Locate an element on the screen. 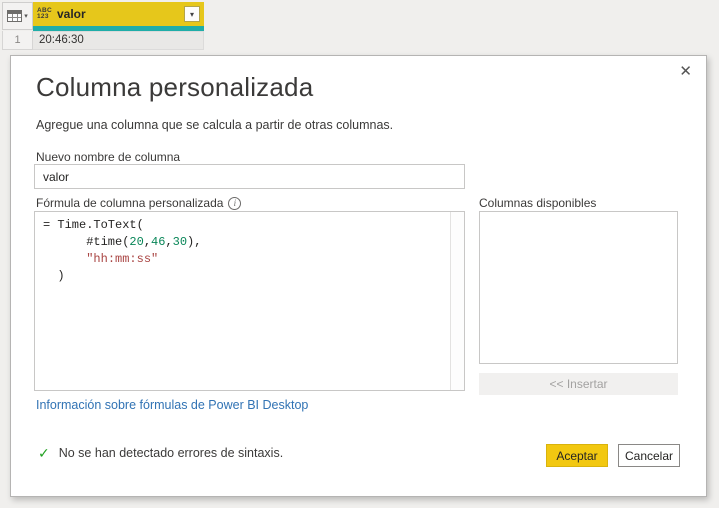 The image size is (719, 508). close-icon: ✕ is located at coordinates (685, 71).